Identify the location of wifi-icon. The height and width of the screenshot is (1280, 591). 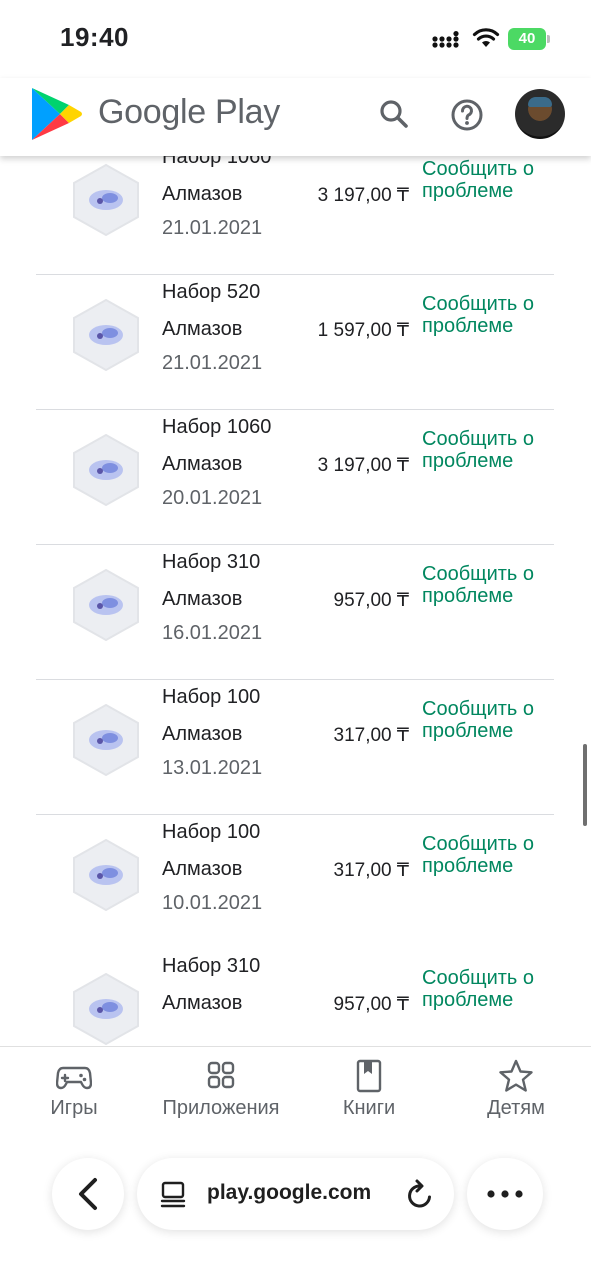
(486, 37).